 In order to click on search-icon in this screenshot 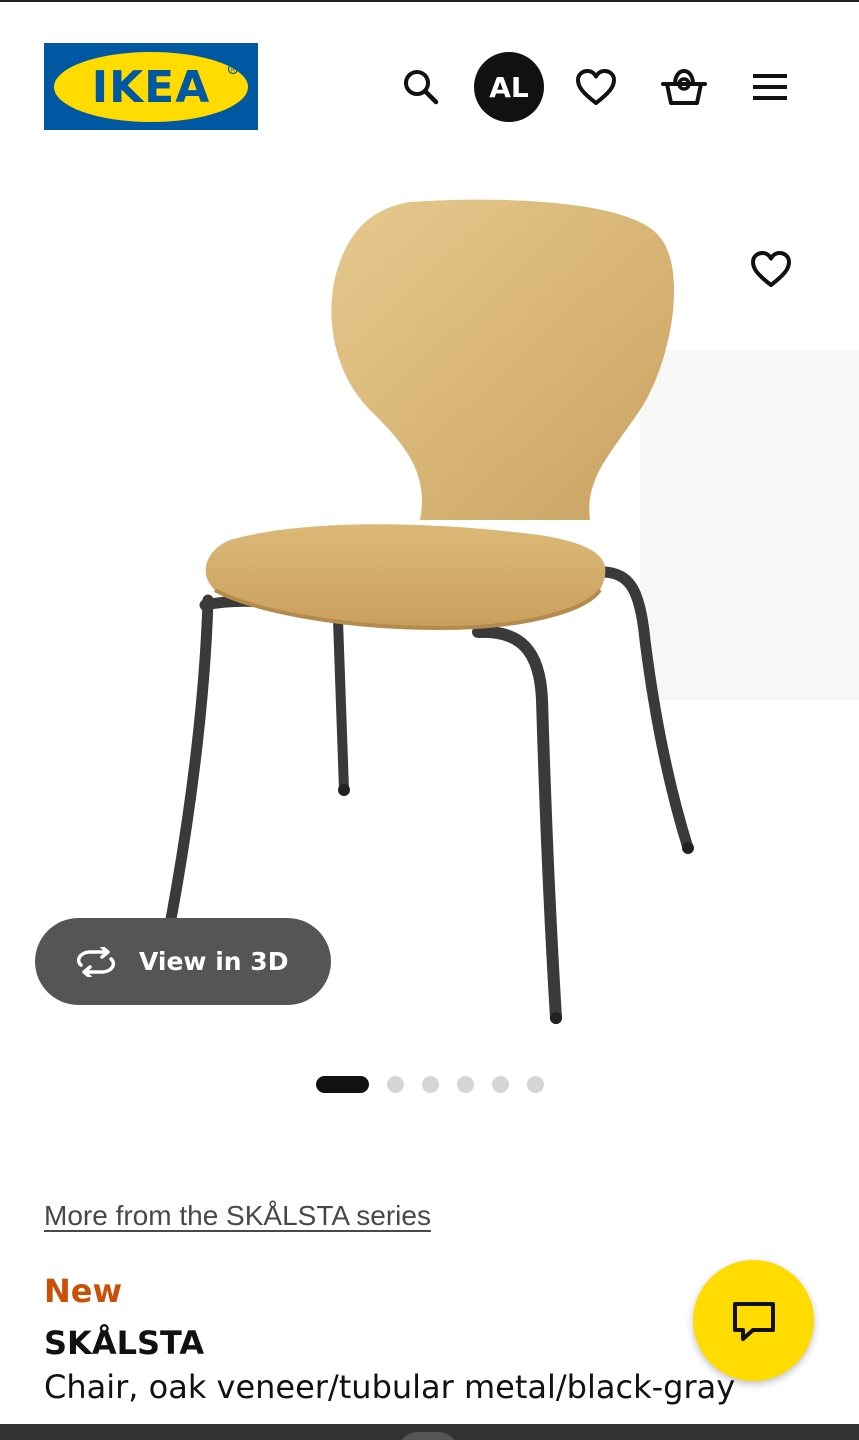, I will do `click(421, 87)`.